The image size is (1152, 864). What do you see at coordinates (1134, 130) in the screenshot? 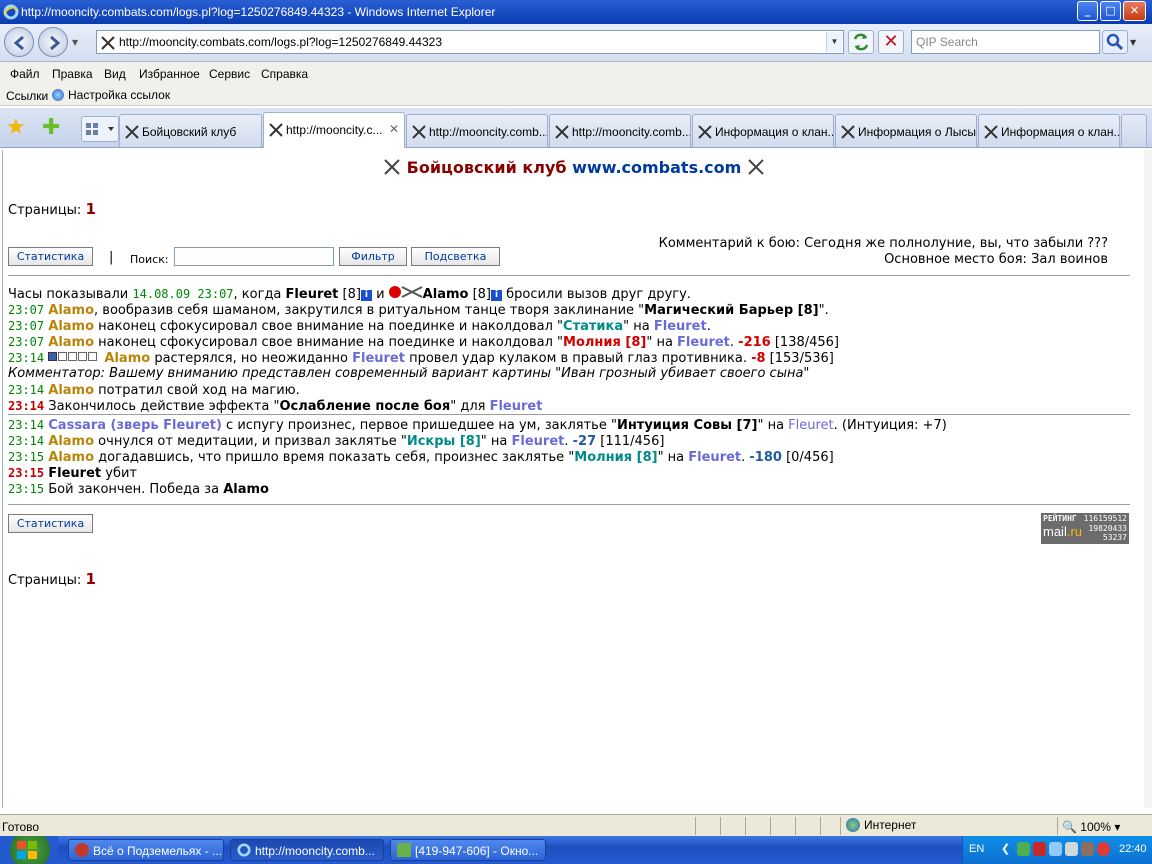
I see `new-tab-button` at bounding box center [1134, 130].